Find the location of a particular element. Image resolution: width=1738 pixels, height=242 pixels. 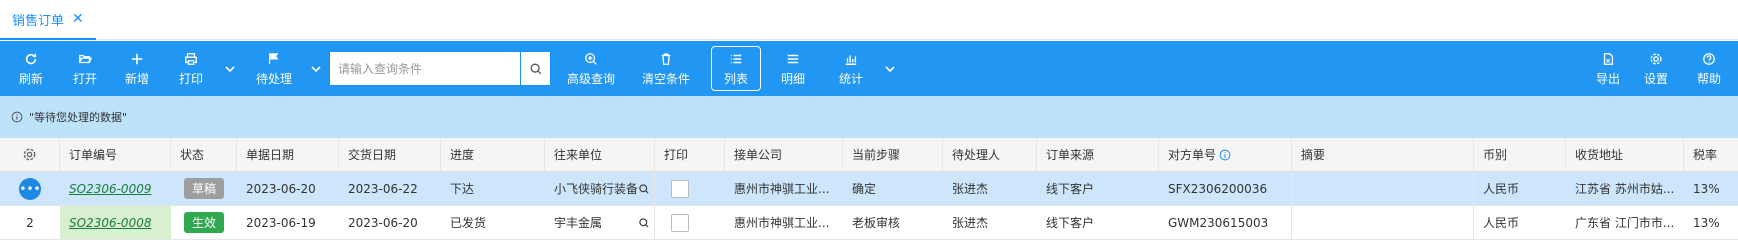

refresh-button: 刷新 is located at coordinates (31, 68).